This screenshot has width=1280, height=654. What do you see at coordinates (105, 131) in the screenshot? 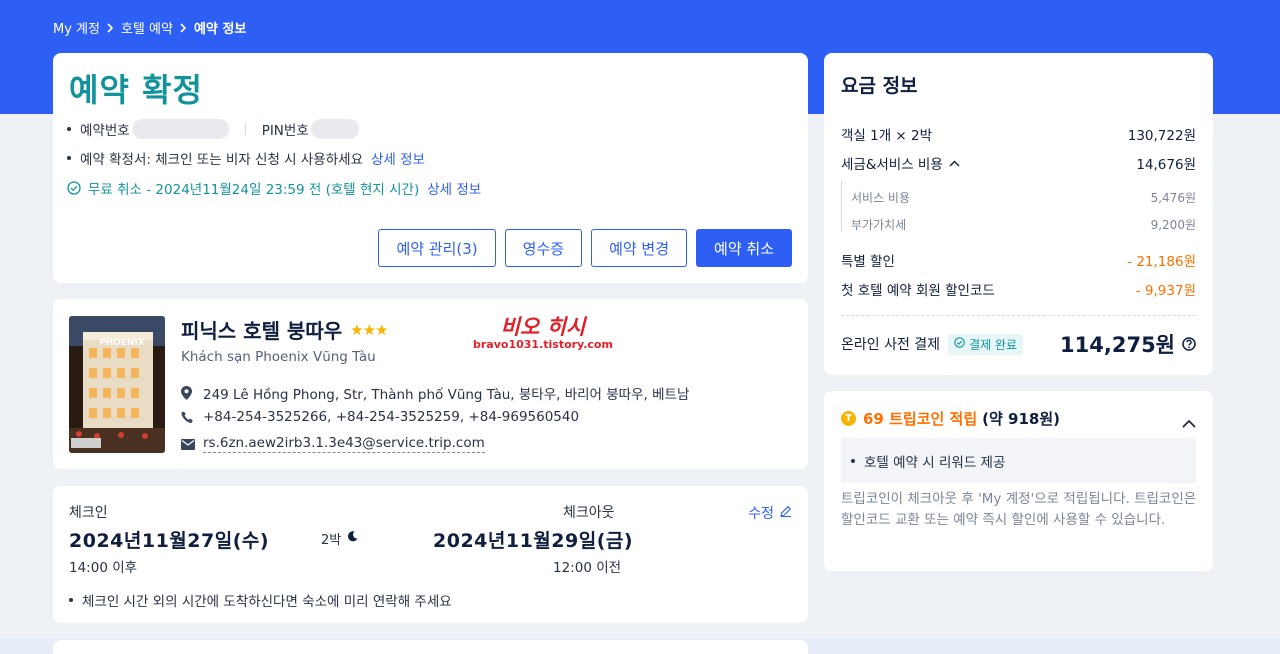
I see `booking-number-label: 예약번호` at bounding box center [105, 131].